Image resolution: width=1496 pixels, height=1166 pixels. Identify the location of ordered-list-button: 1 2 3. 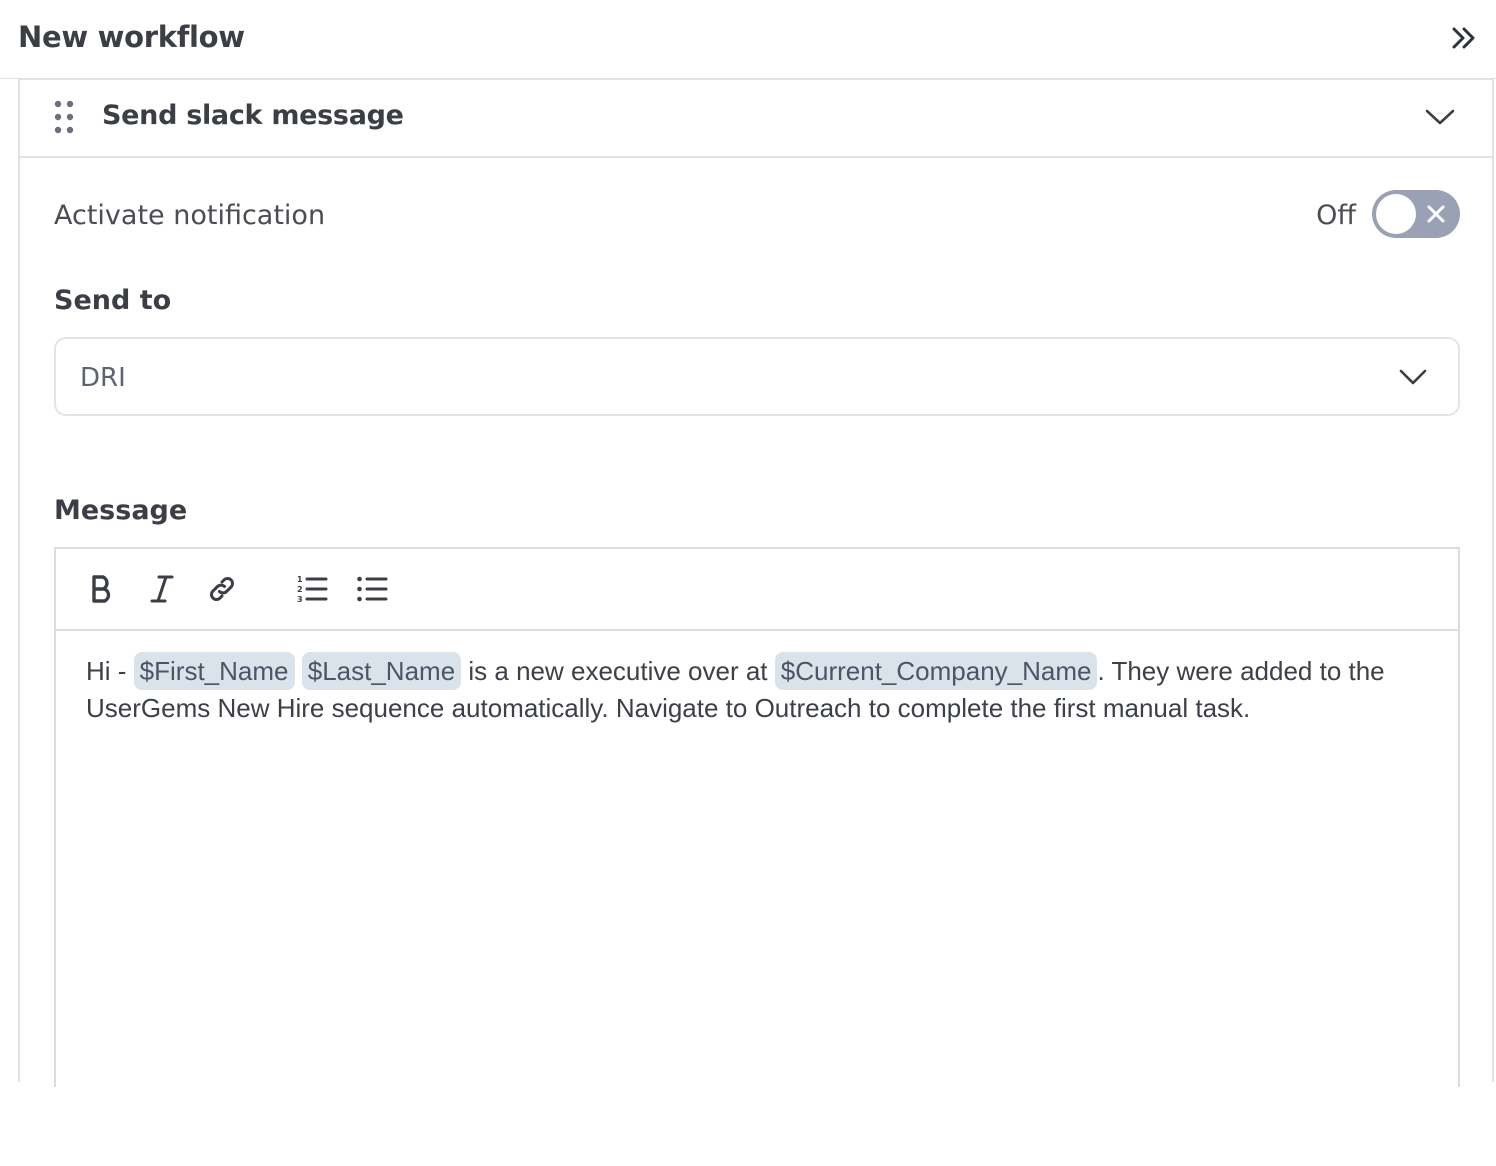
(312, 589).